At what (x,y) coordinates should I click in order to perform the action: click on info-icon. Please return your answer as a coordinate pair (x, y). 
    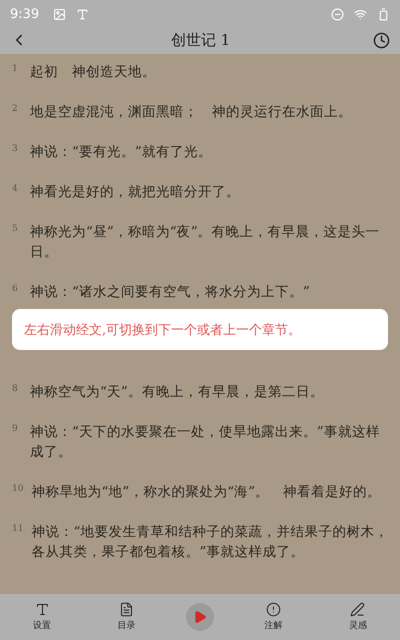
    Looking at the image, I should click on (273, 609).